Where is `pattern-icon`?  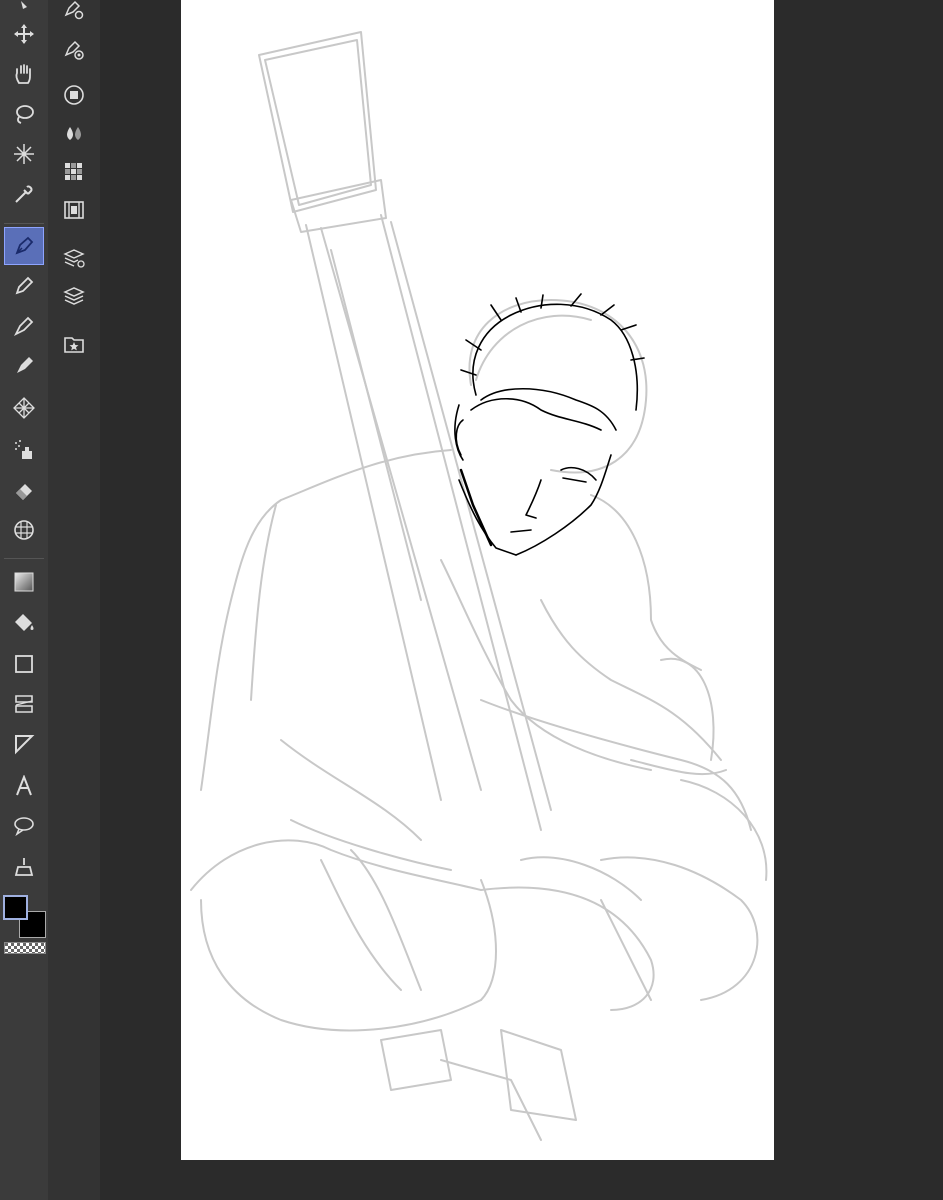 pattern-icon is located at coordinates (24, 408).